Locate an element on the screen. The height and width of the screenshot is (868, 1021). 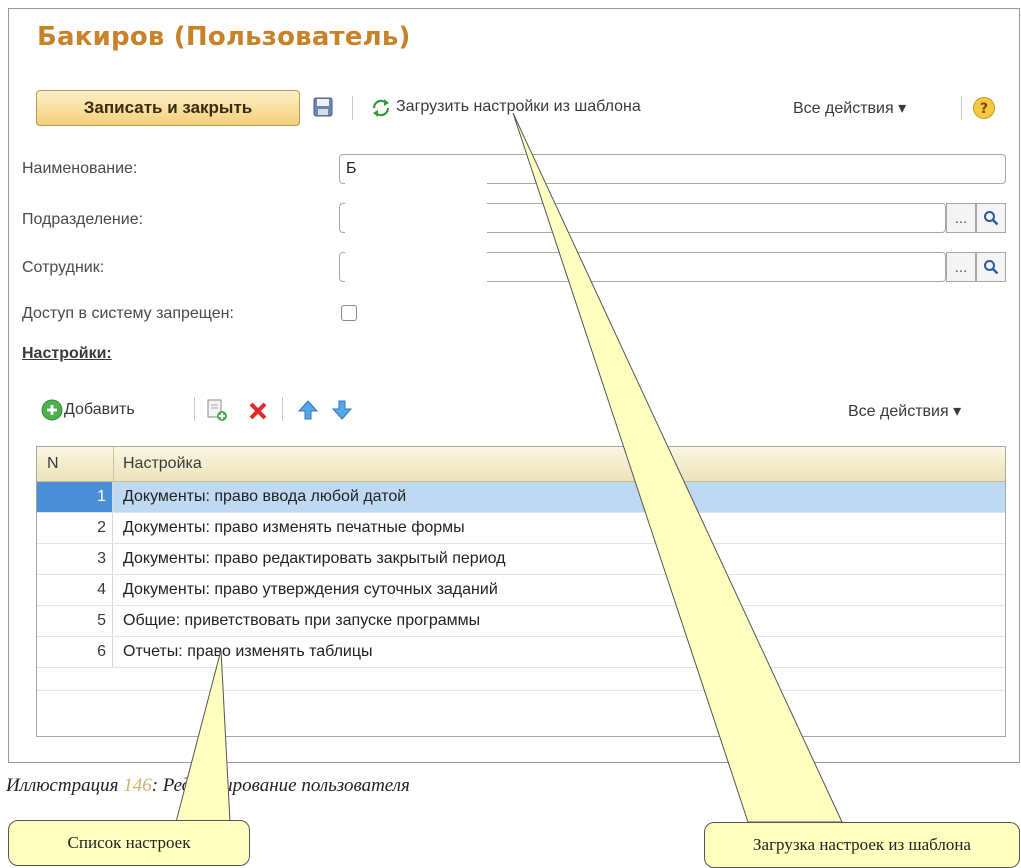
settings-list-pointer is located at coordinates (203, 736).